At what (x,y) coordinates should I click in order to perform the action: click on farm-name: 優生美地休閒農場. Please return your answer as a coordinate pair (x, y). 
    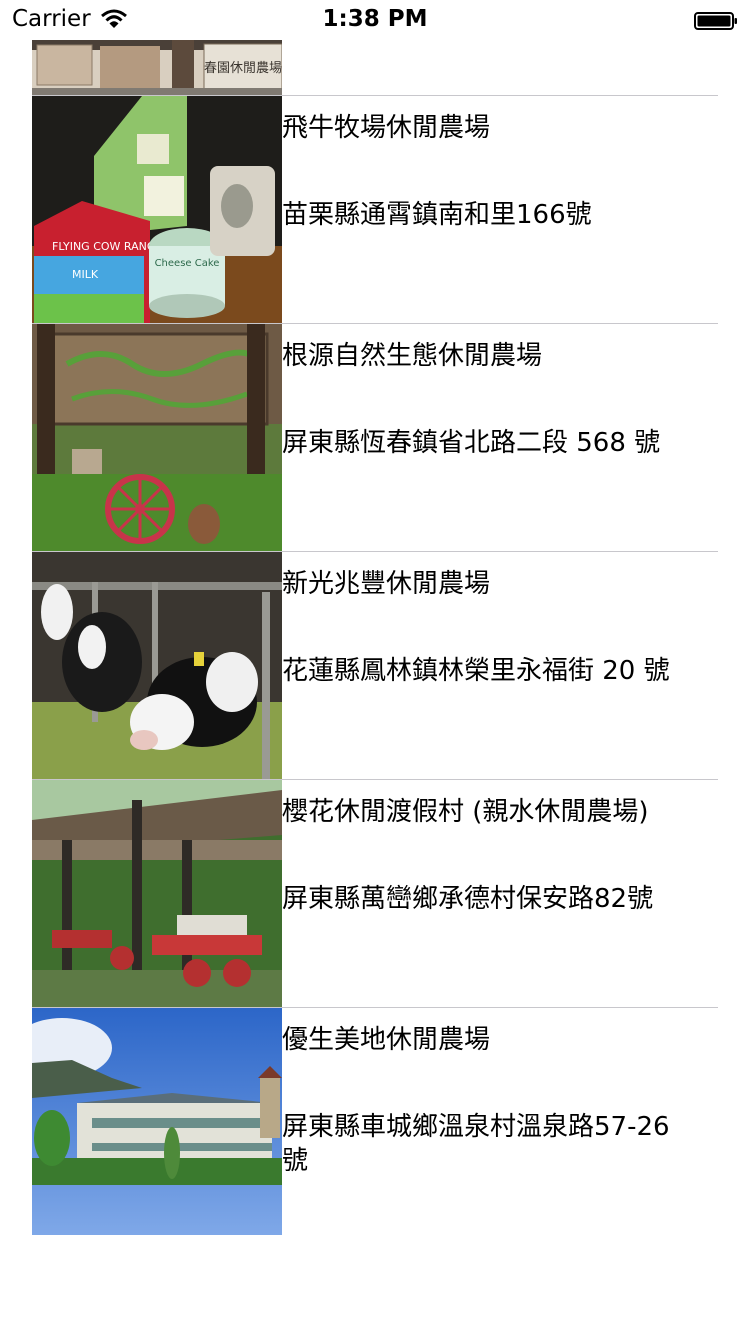
    Looking at the image, I should click on (386, 1040).